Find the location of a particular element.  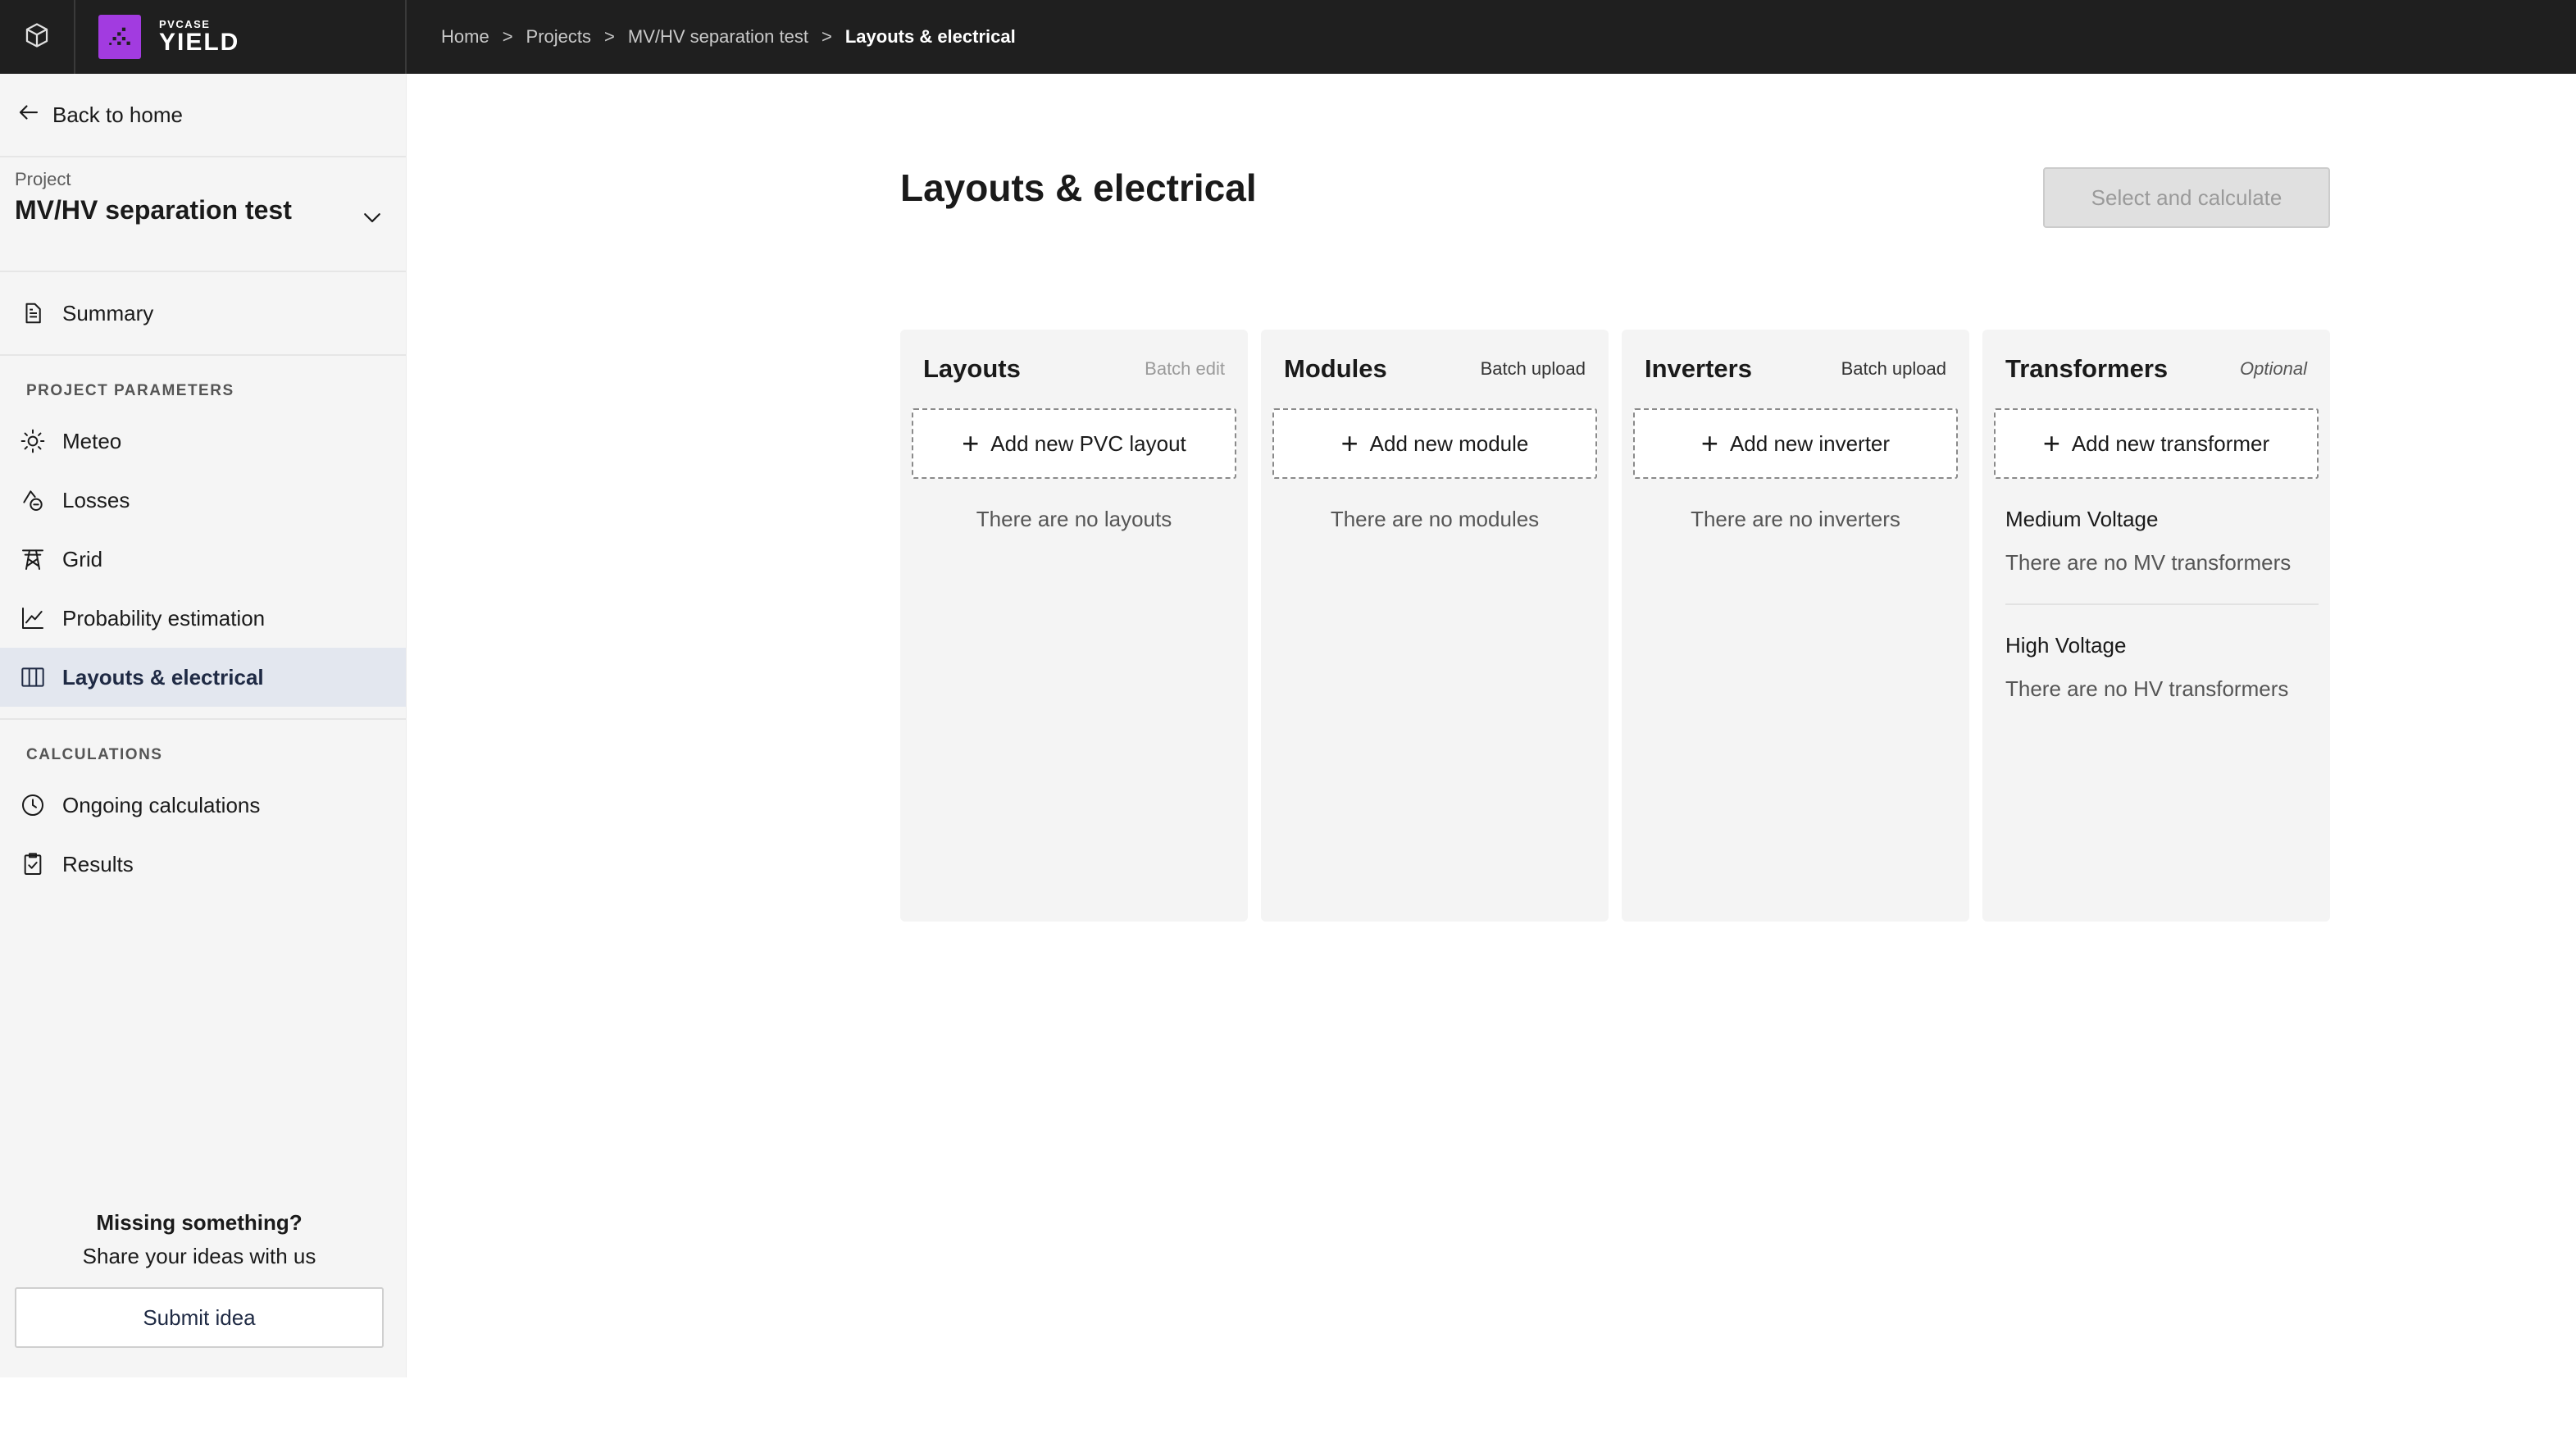

empty-state: There are no modules is located at coordinates (1435, 519).